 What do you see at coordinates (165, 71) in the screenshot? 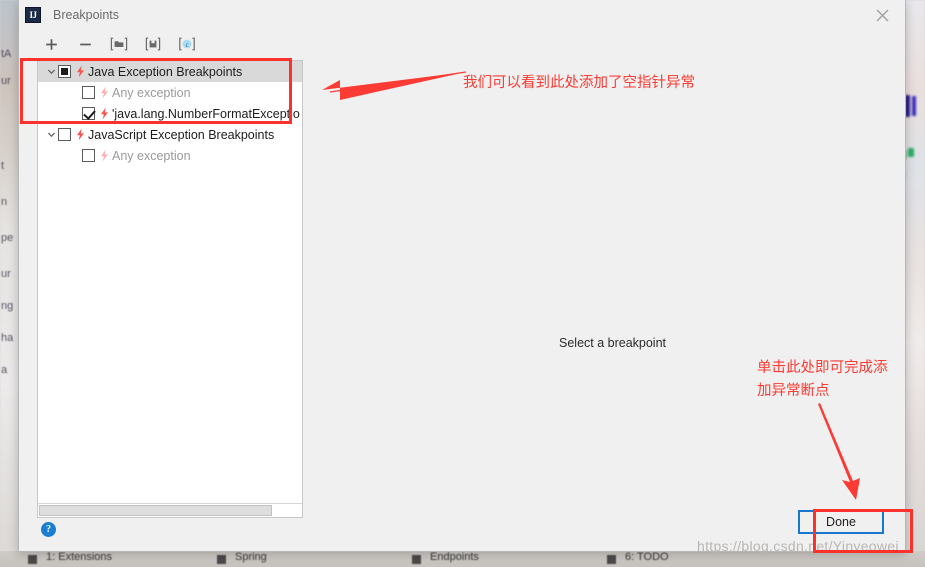
I see `tree-row-label: Java Exception Breakpoints` at bounding box center [165, 71].